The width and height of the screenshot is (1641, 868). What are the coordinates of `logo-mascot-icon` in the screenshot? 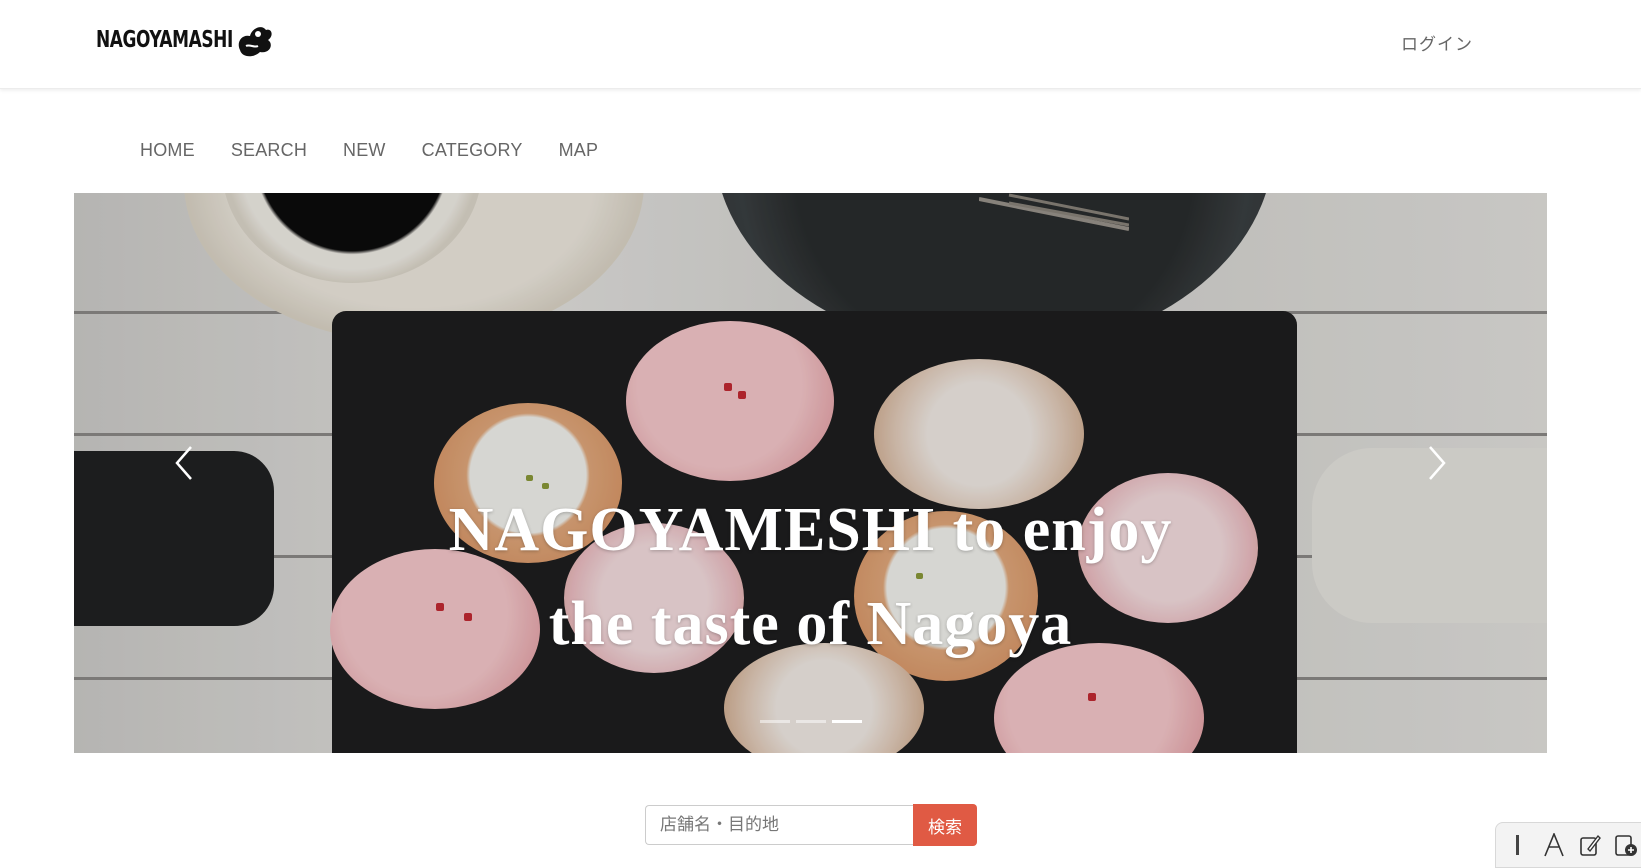 It's located at (255, 42).